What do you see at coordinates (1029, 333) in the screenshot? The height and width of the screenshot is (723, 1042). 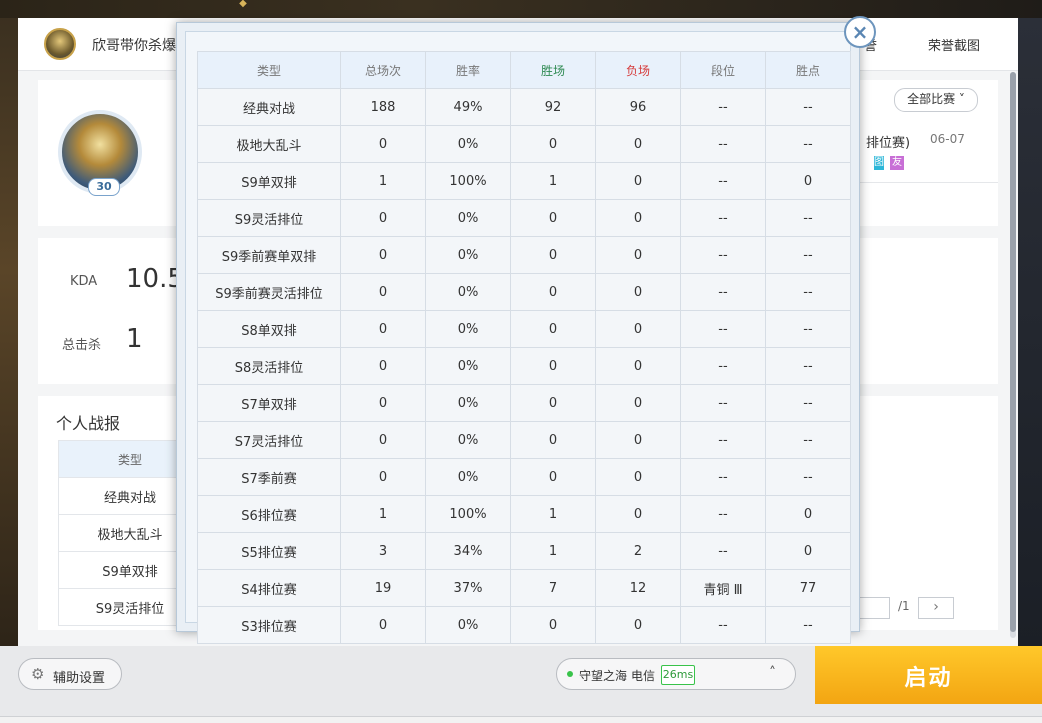 I see `background-right` at bounding box center [1029, 333].